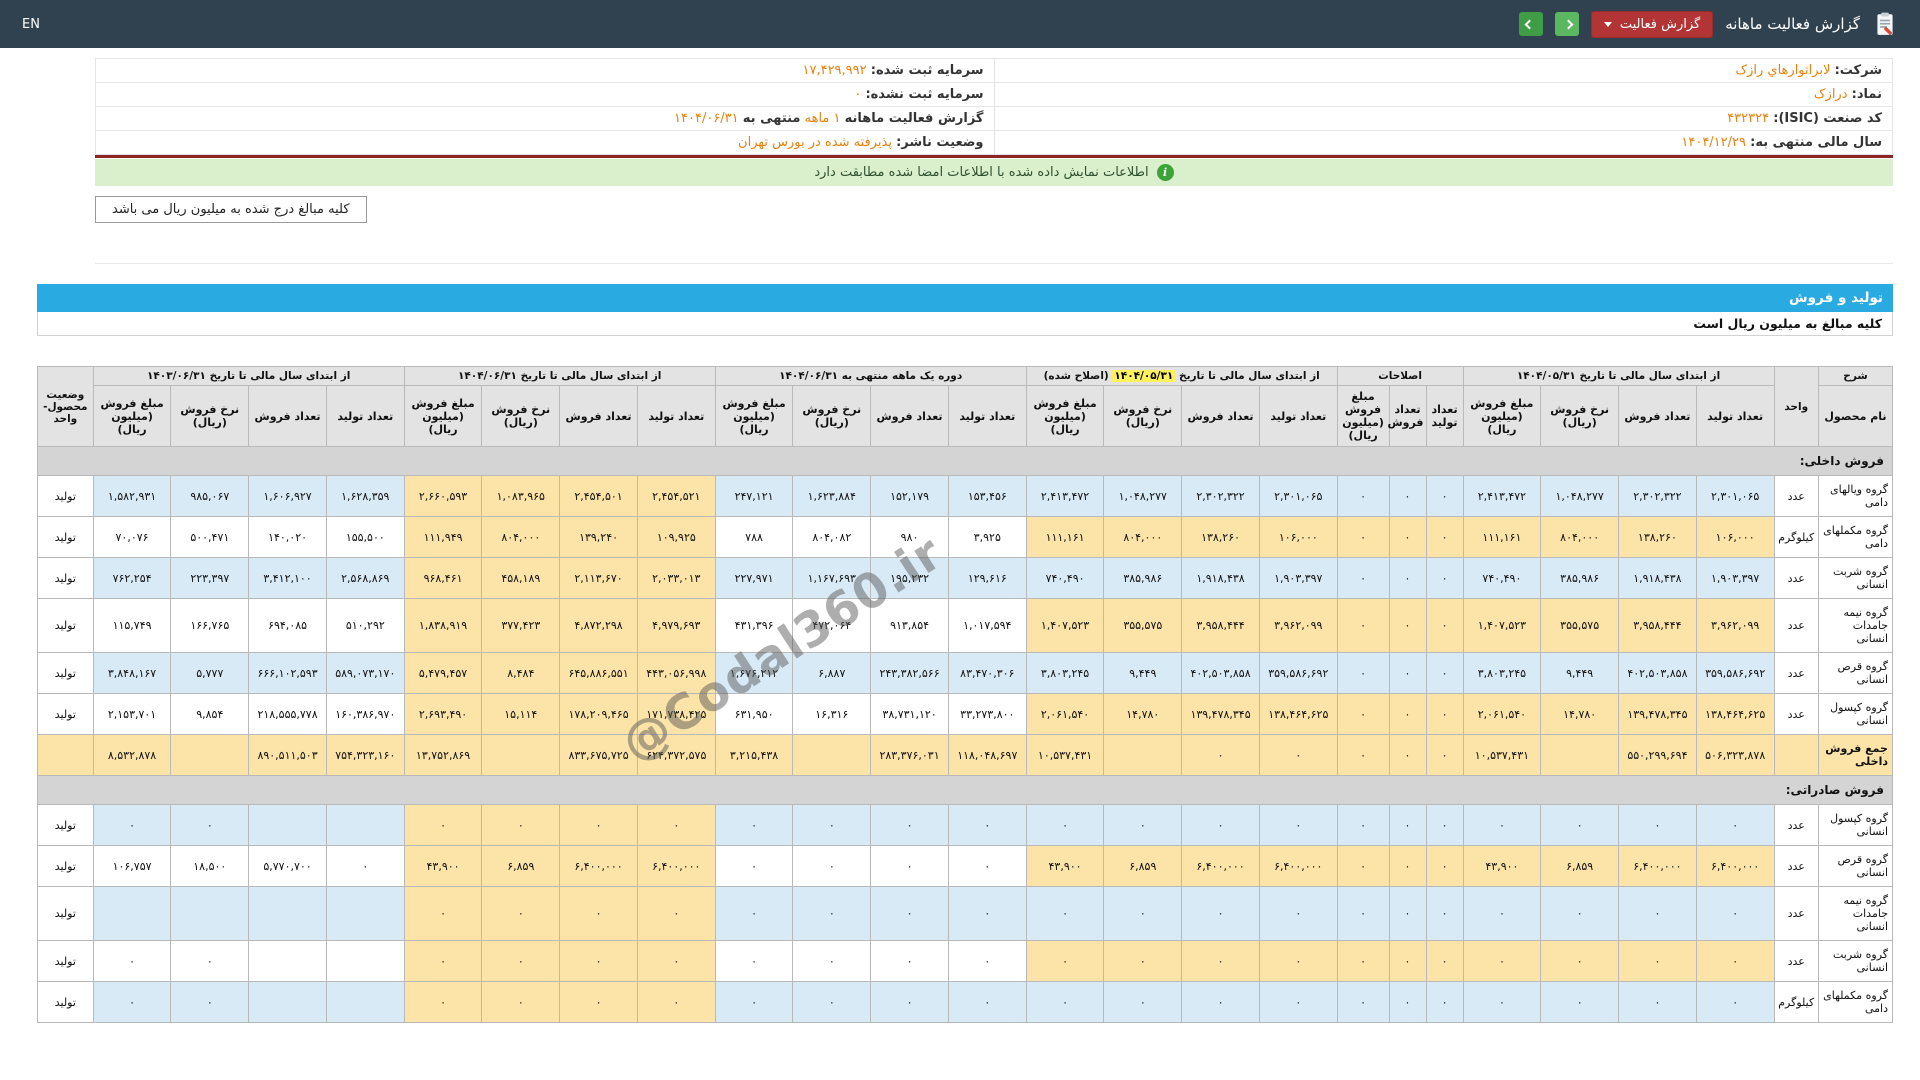 The width and height of the screenshot is (1920, 1080). What do you see at coordinates (31, 24) in the screenshot?
I see `language-switch: EN` at bounding box center [31, 24].